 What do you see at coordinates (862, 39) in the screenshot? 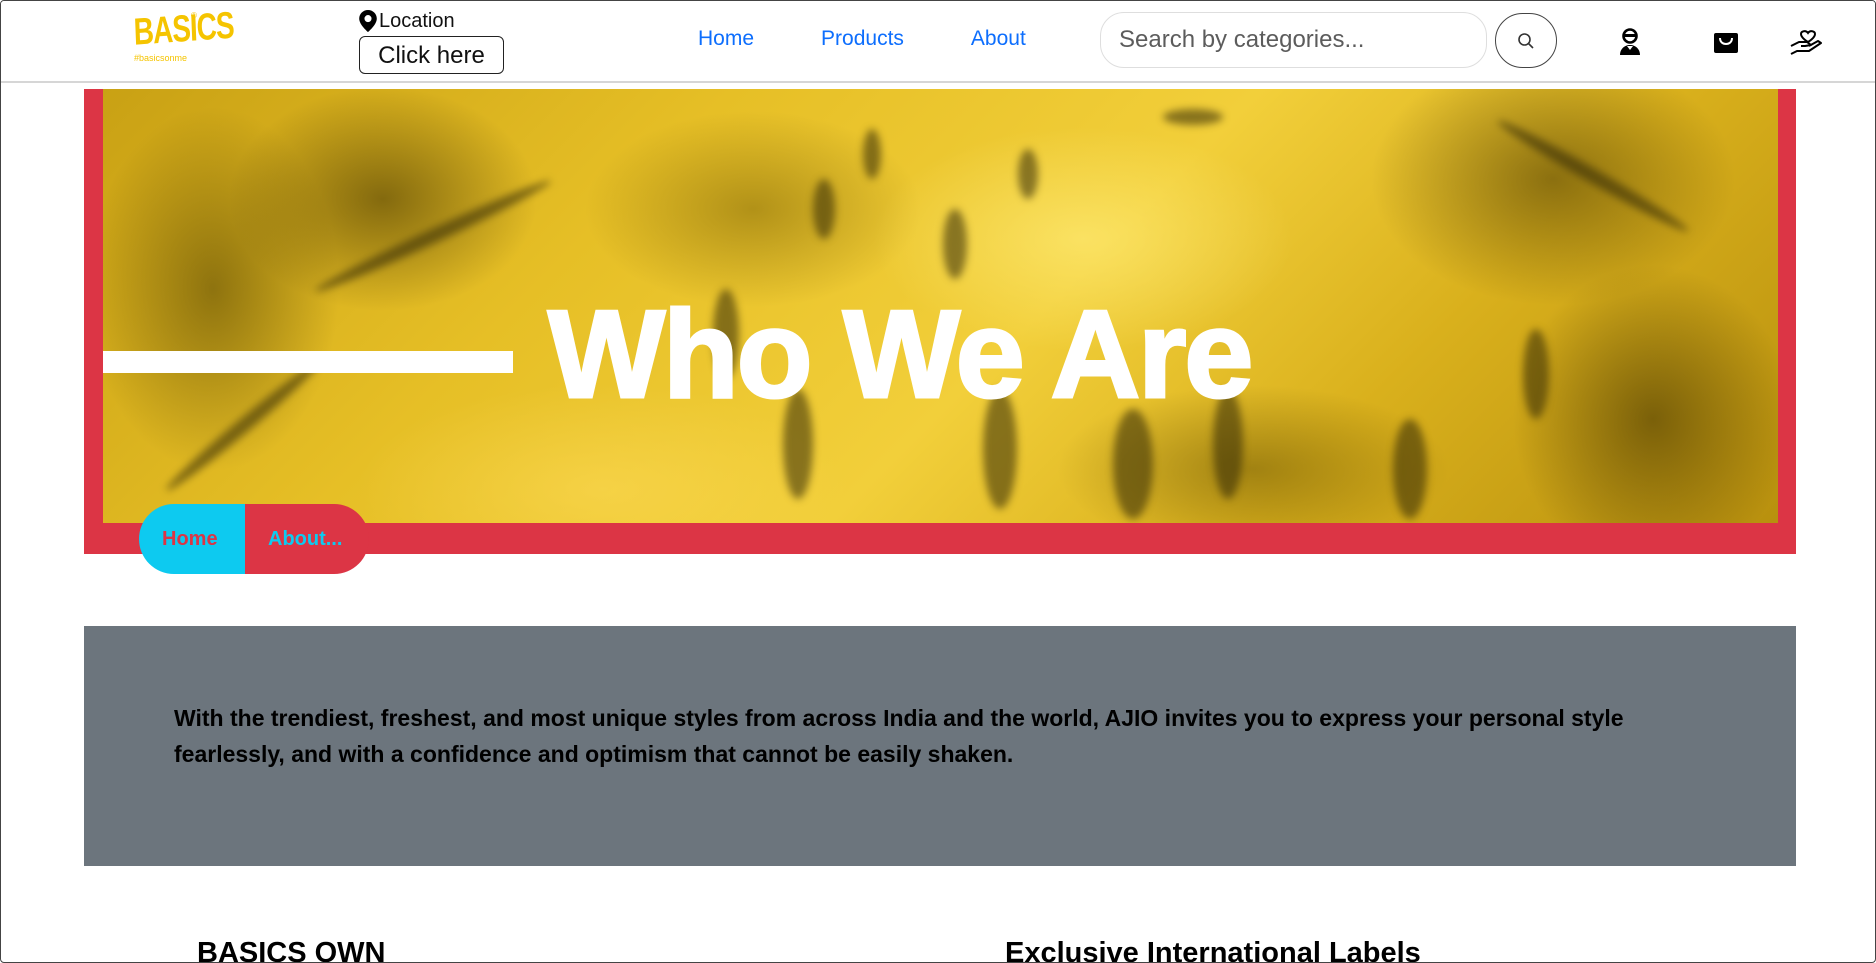
I see `nav-link-products: Products` at bounding box center [862, 39].